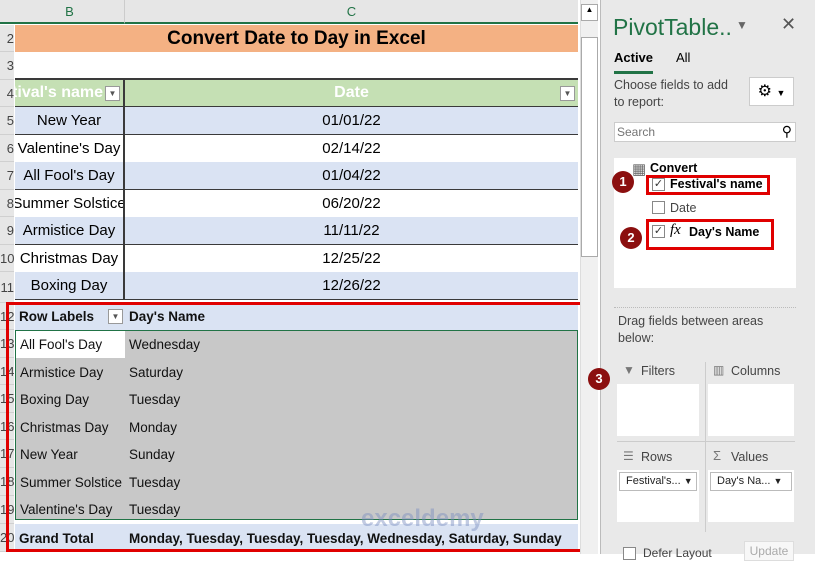 Image resolution: width=815 pixels, height=561 pixels. I want to click on vertical-scrollbar: ▲, so click(589, 277).